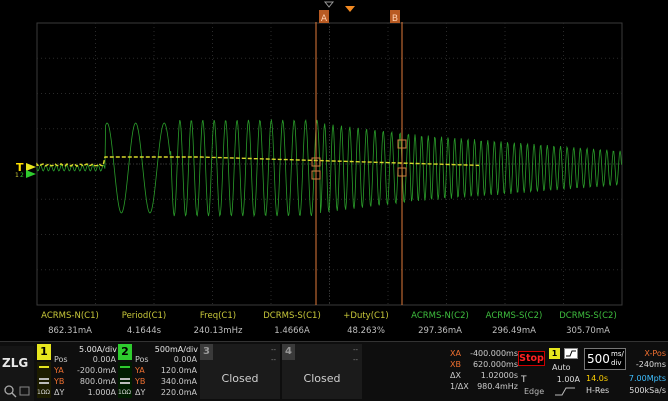 The width and height of the screenshot is (668, 401). What do you see at coordinates (31, 167) in the screenshot?
I see `channel-1-offset-icon` at bounding box center [31, 167].